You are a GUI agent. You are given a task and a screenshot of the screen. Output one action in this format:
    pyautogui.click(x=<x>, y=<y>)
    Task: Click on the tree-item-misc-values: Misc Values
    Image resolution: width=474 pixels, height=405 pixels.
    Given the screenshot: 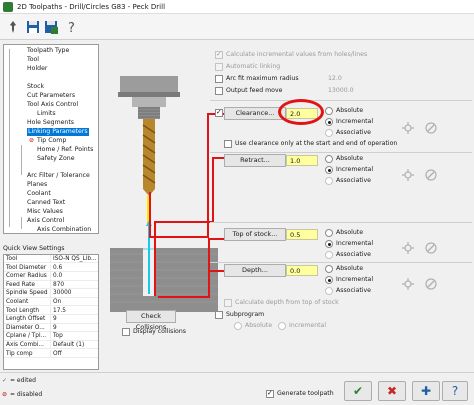 What is the action you would take?
    pyautogui.click(x=45, y=212)
    